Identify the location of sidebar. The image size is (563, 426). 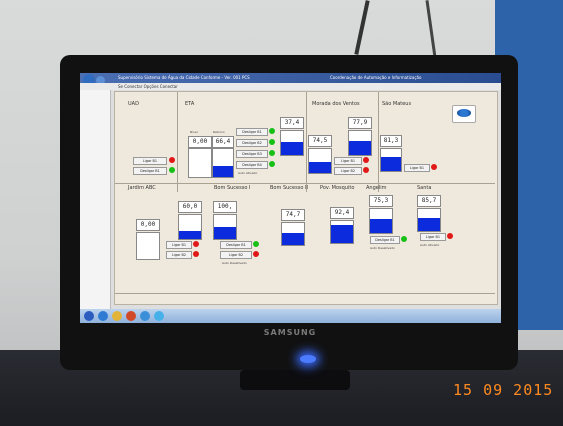
(95, 200).